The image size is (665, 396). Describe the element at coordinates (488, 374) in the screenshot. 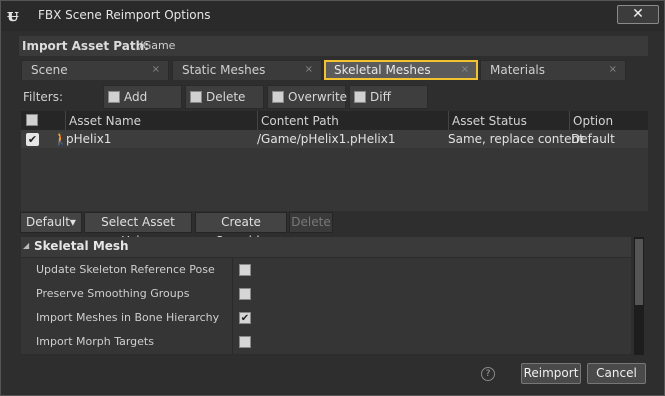

I see `help-icon: ?` at that location.